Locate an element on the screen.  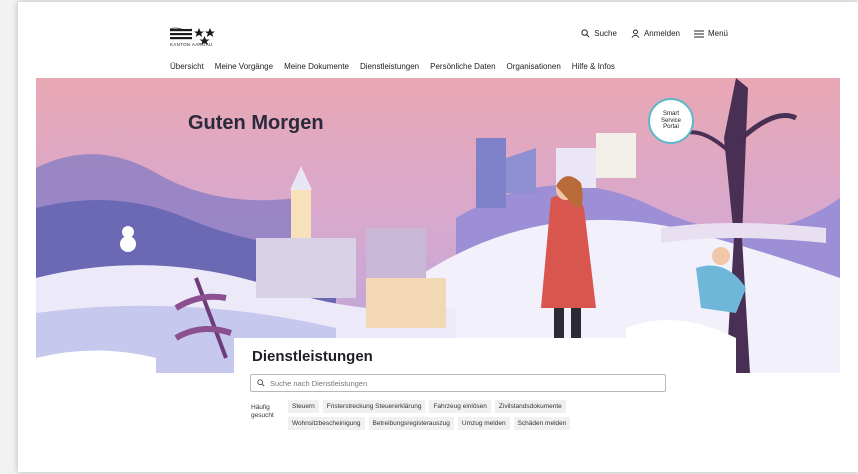
nav-item-meine-dokumente: Meine Dokumente is located at coordinates (316, 66).